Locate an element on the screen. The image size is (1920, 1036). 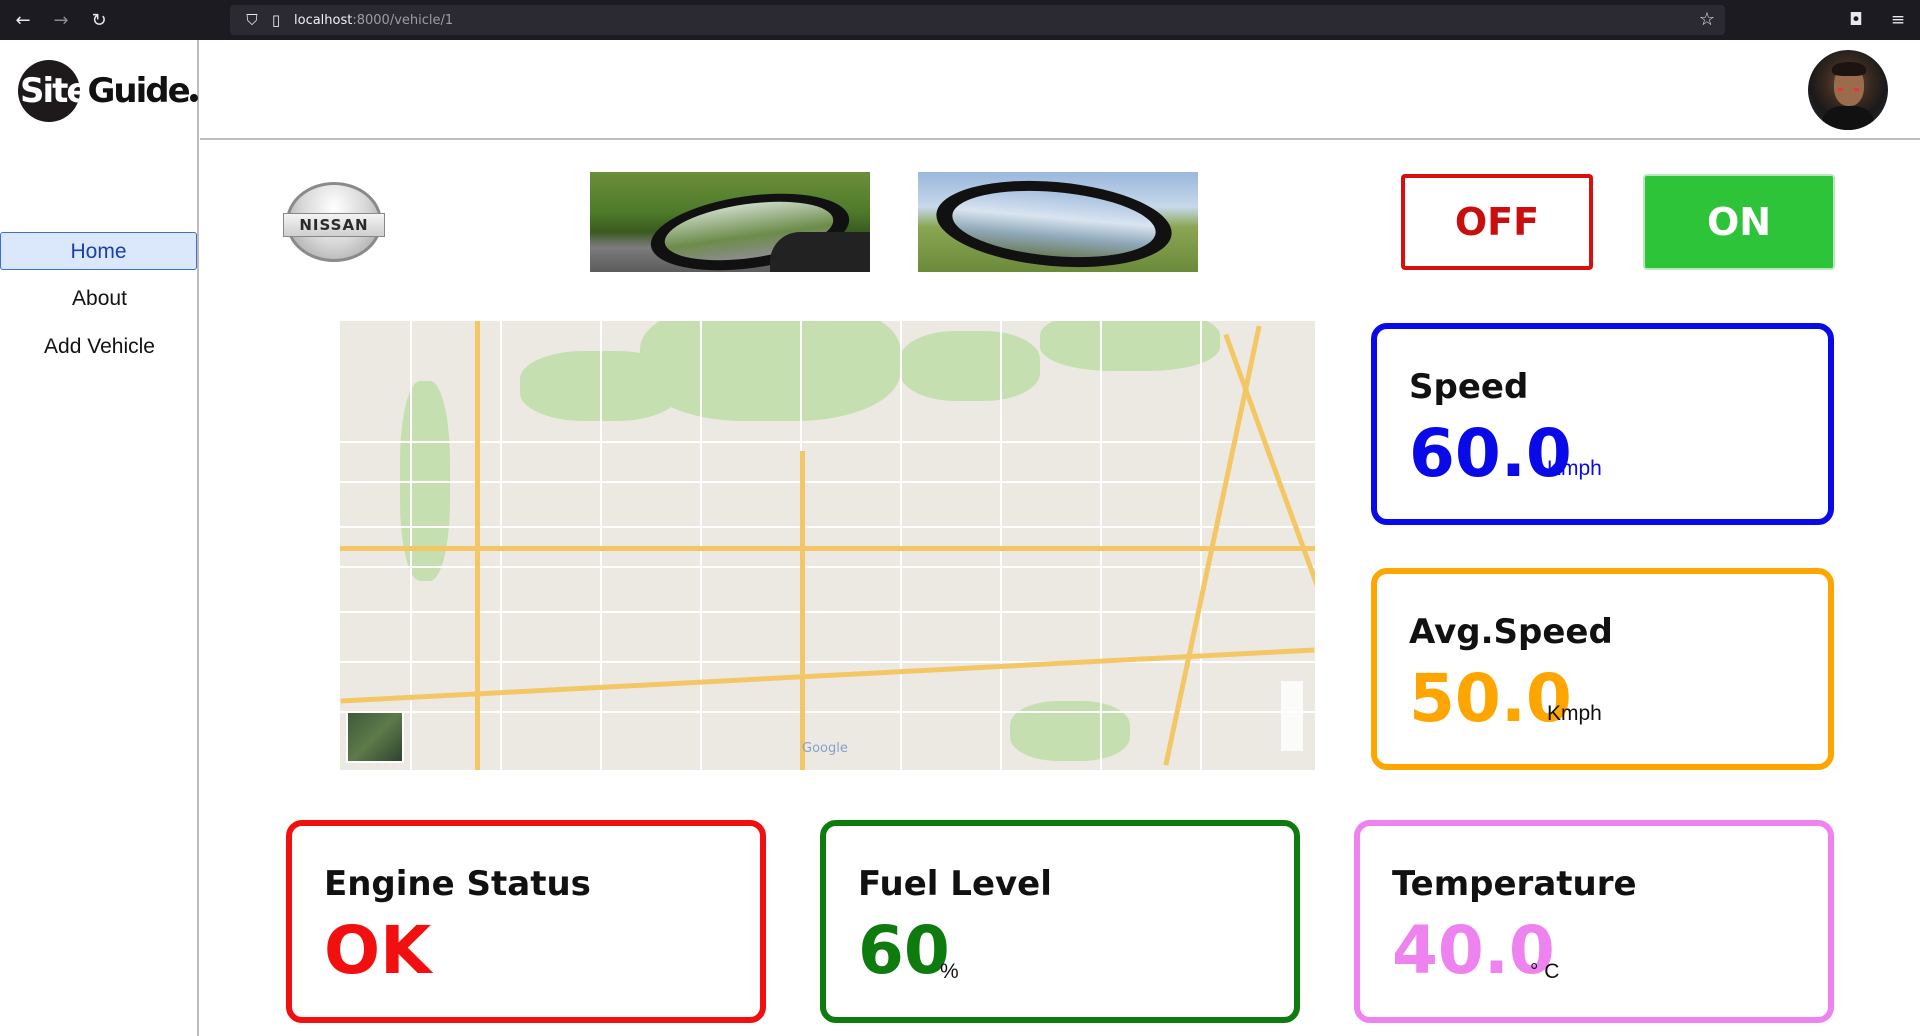
speed-title: Speed is located at coordinates (1469, 387).